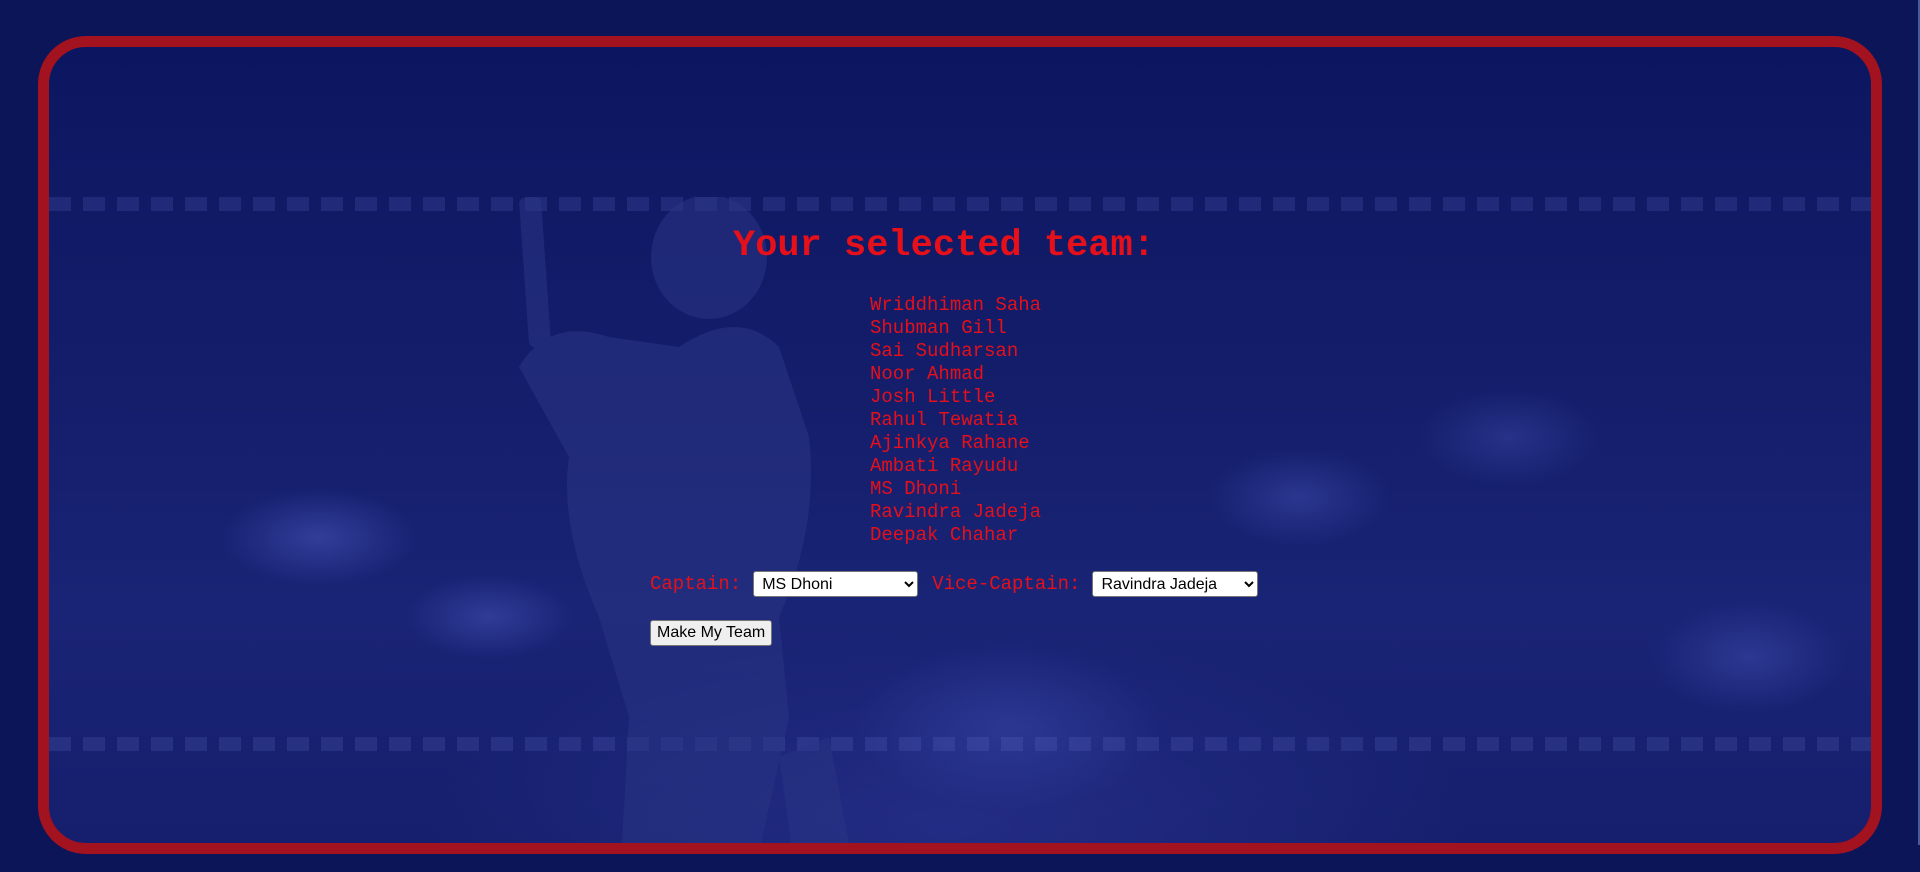 The width and height of the screenshot is (1920, 872). What do you see at coordinates (927, 374) in the screenshot?
I see `list-item: Noor Ahmad` at bounding box center [927, 374].